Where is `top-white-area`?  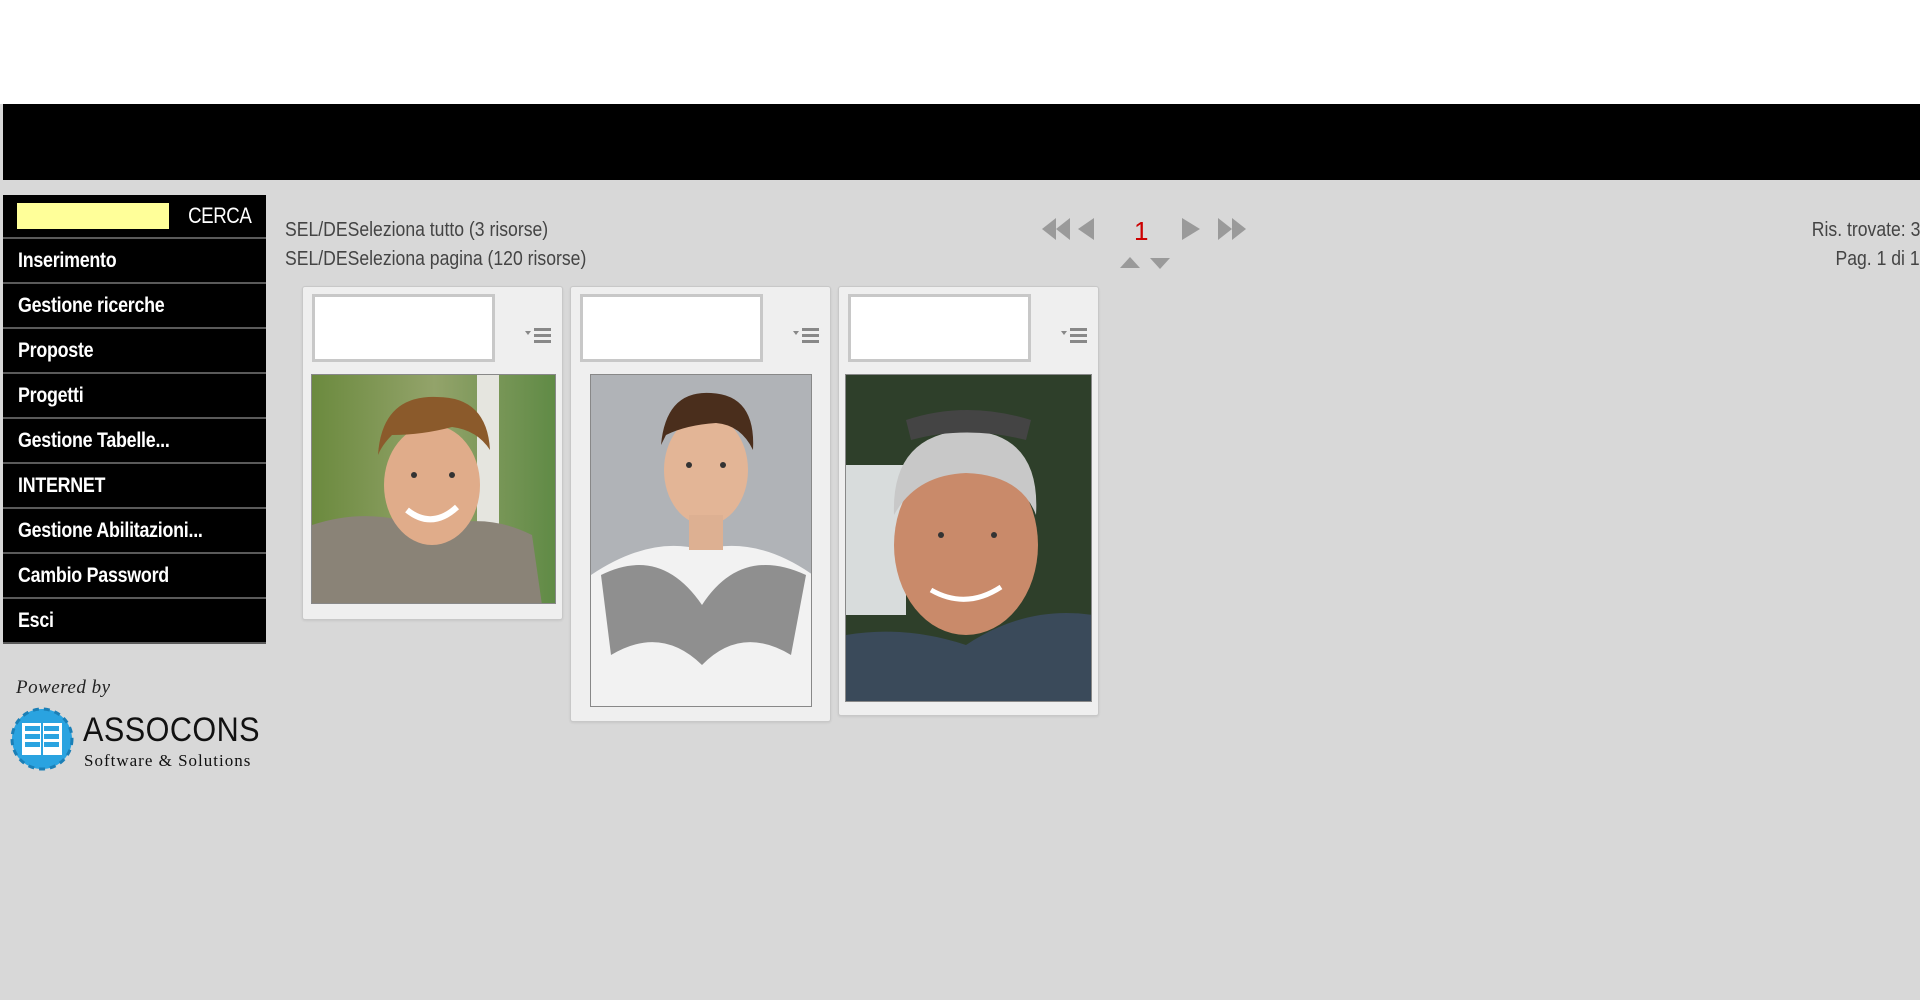 top-white-area is located at coordinates (960, 52).